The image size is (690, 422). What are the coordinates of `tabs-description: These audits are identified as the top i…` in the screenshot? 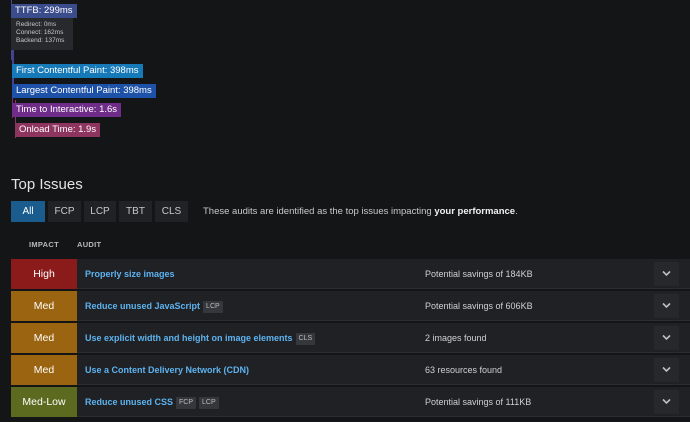 It's located at (360, 211).